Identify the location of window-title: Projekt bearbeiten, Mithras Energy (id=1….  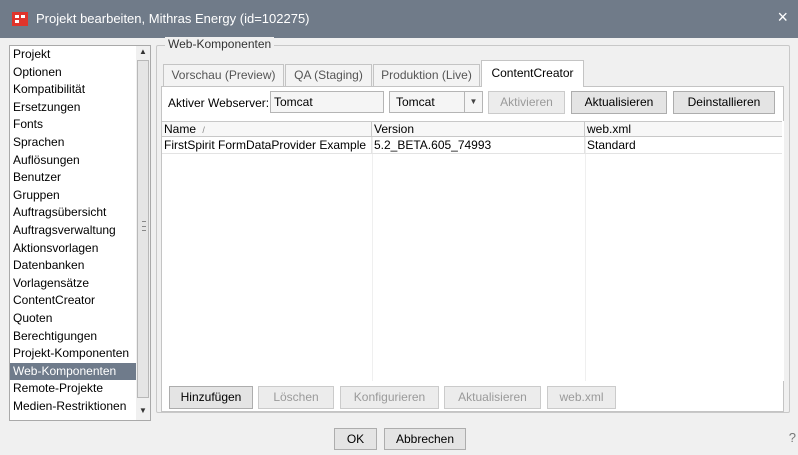
(173, 18).